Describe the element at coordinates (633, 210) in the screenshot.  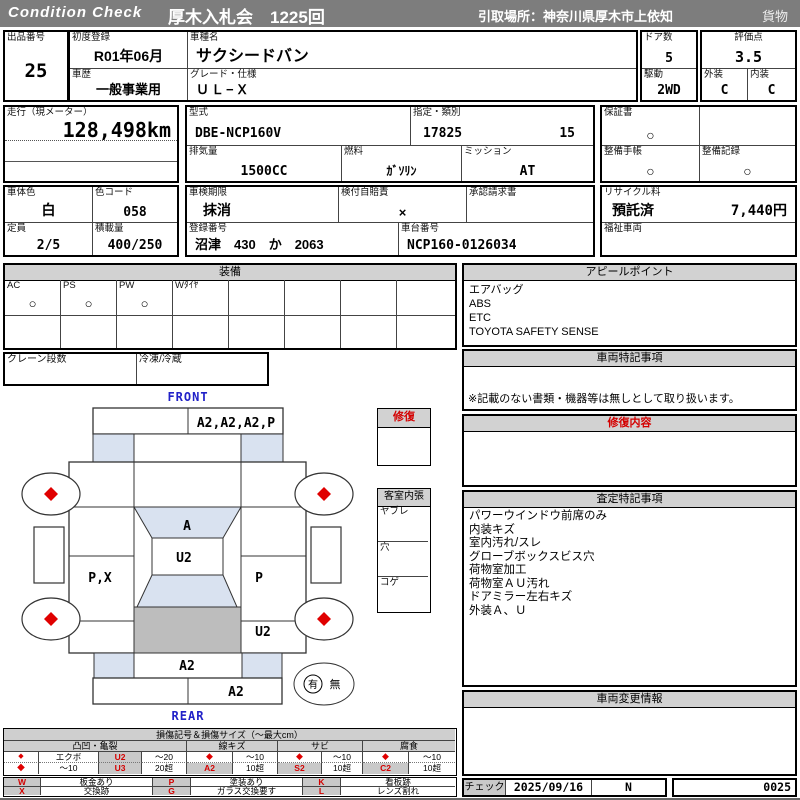
I see `recycle-status: 預託済` at that location.